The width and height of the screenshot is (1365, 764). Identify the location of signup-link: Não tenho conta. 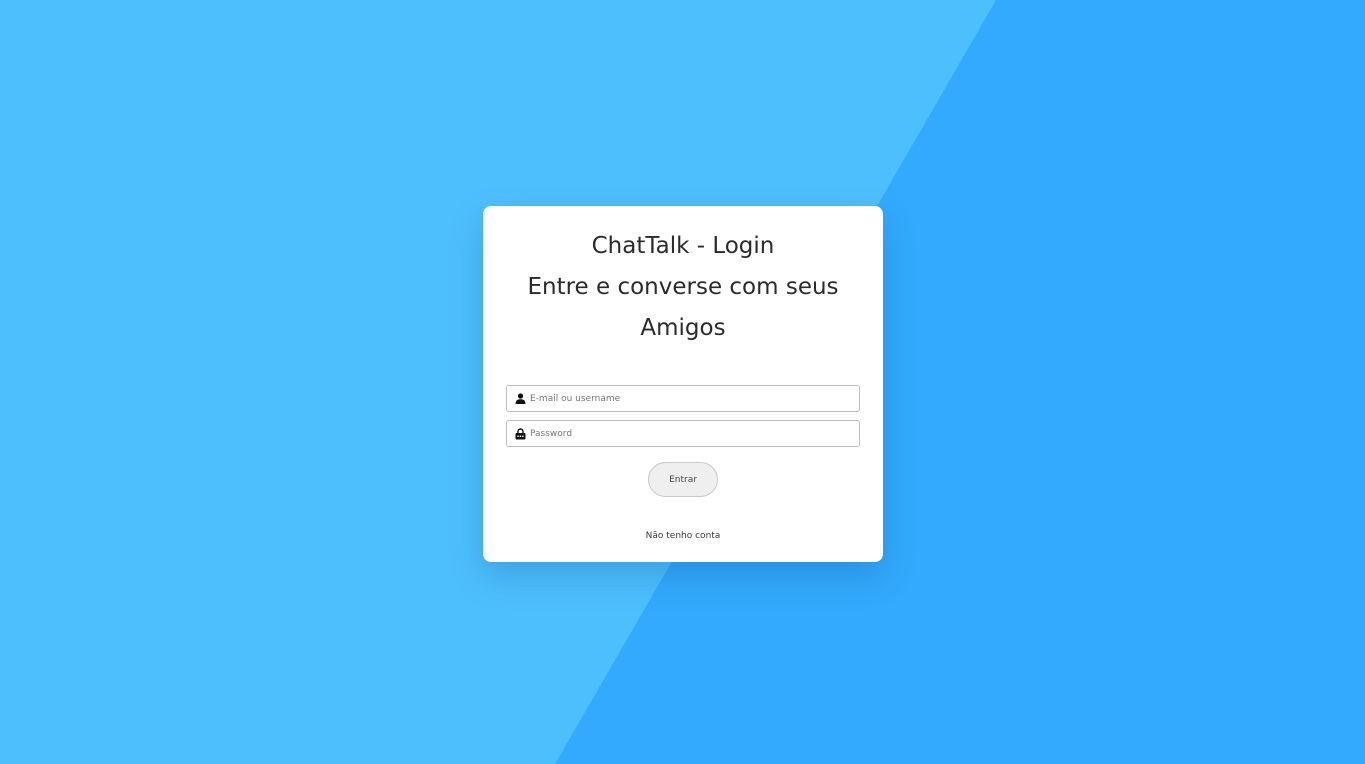
(683, 536).